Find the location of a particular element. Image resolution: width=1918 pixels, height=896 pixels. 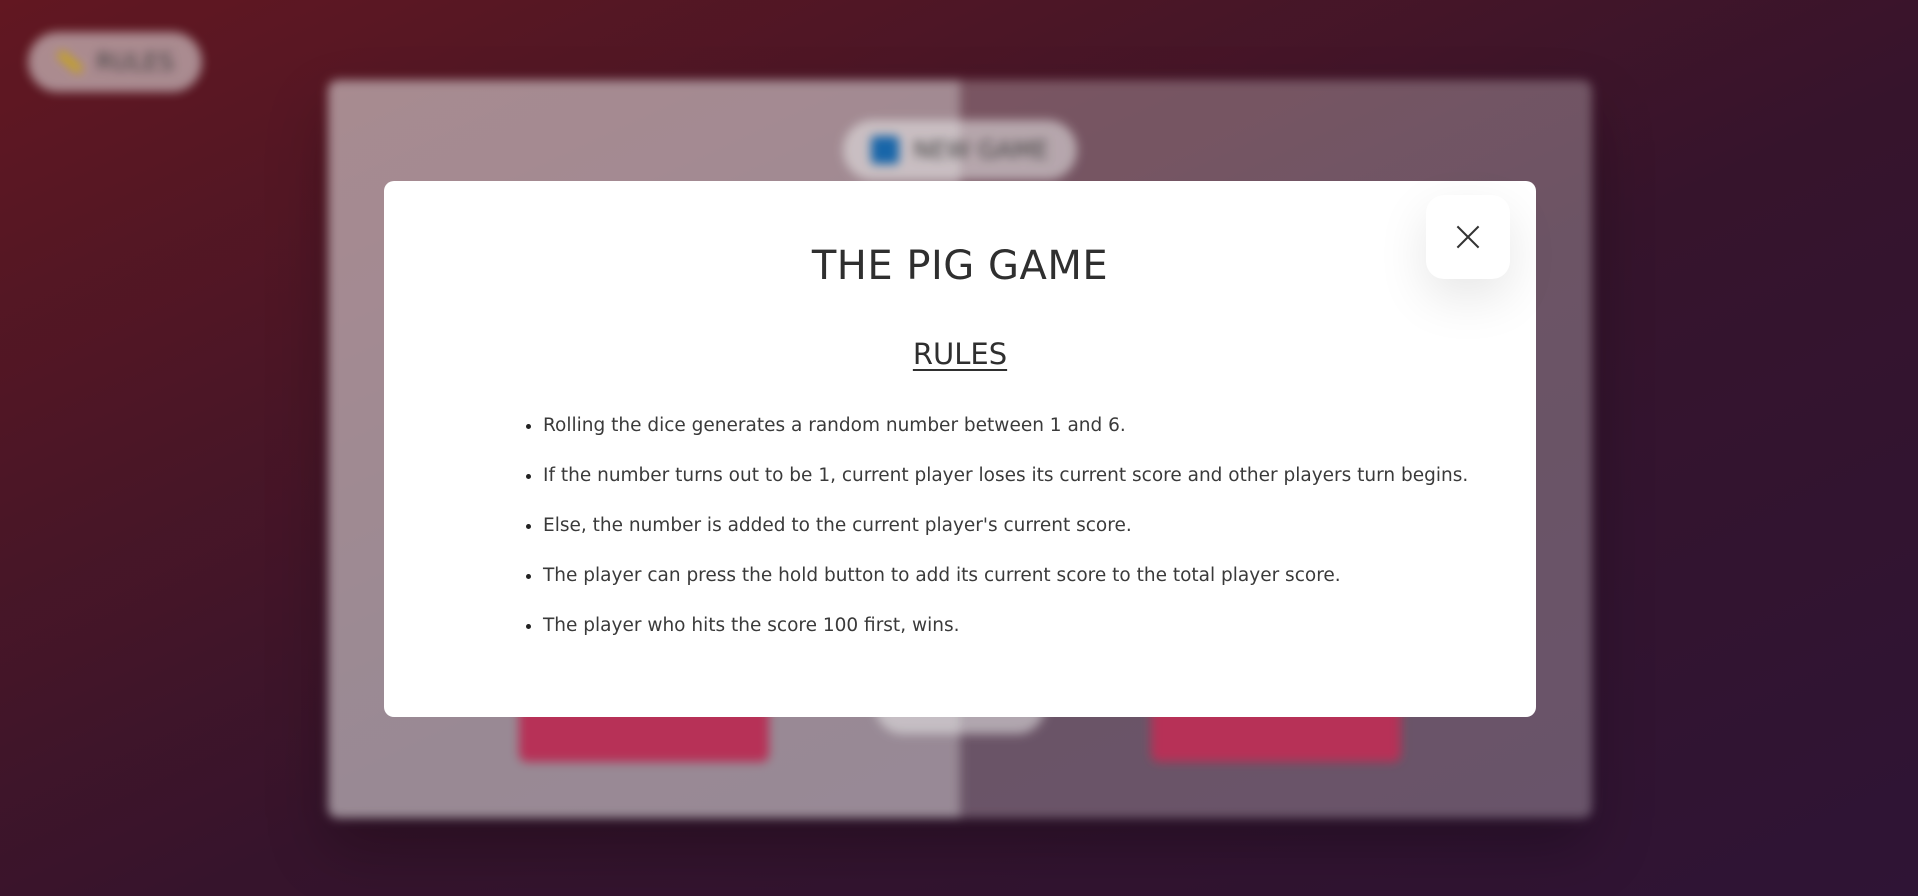

modal-title: THE PIG GAME is located at coordinates (960, 266).